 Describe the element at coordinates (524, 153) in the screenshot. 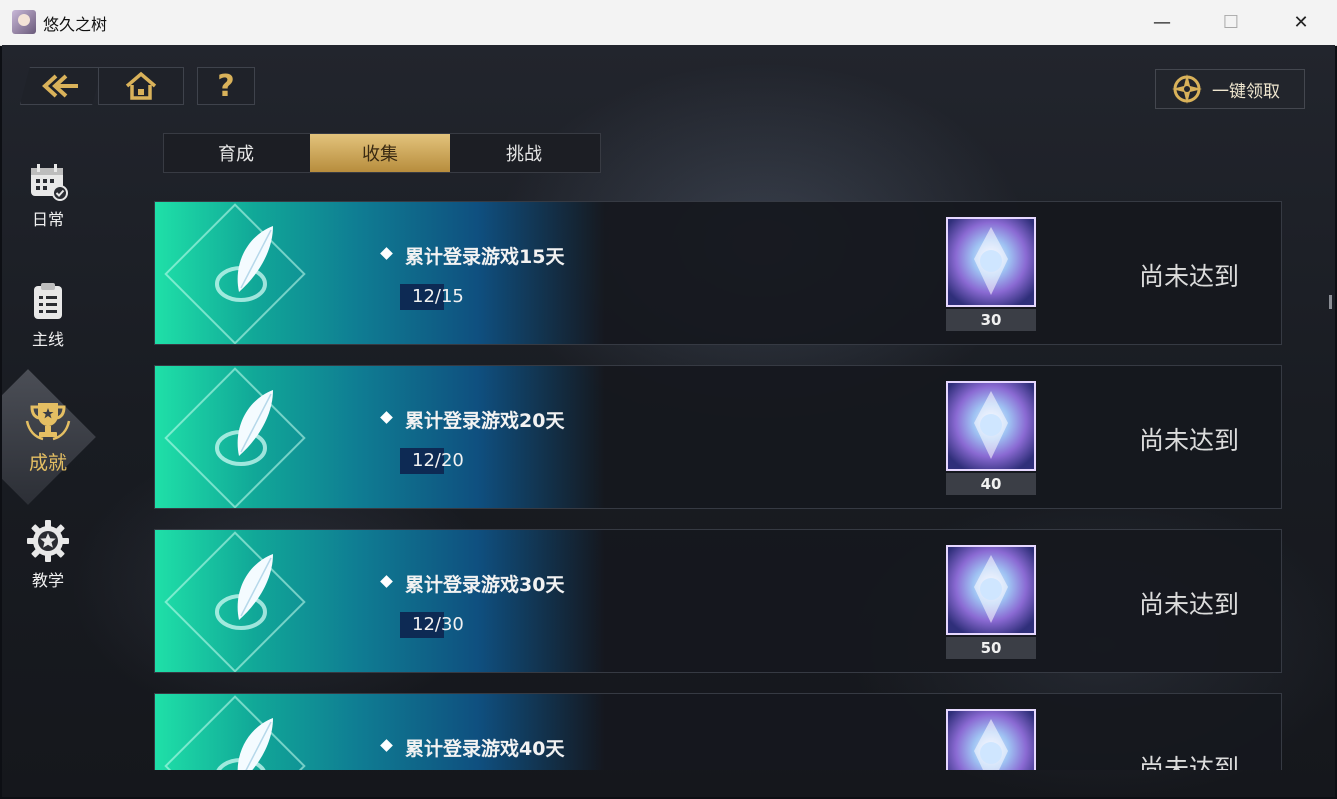

I see `tab-challenge: 挑战` at that location.